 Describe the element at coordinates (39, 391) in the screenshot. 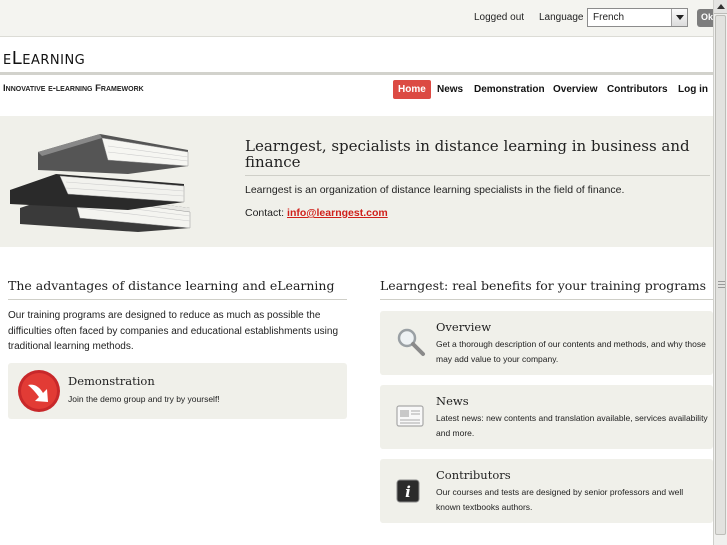

I see `red-arrow-icon` at that location.